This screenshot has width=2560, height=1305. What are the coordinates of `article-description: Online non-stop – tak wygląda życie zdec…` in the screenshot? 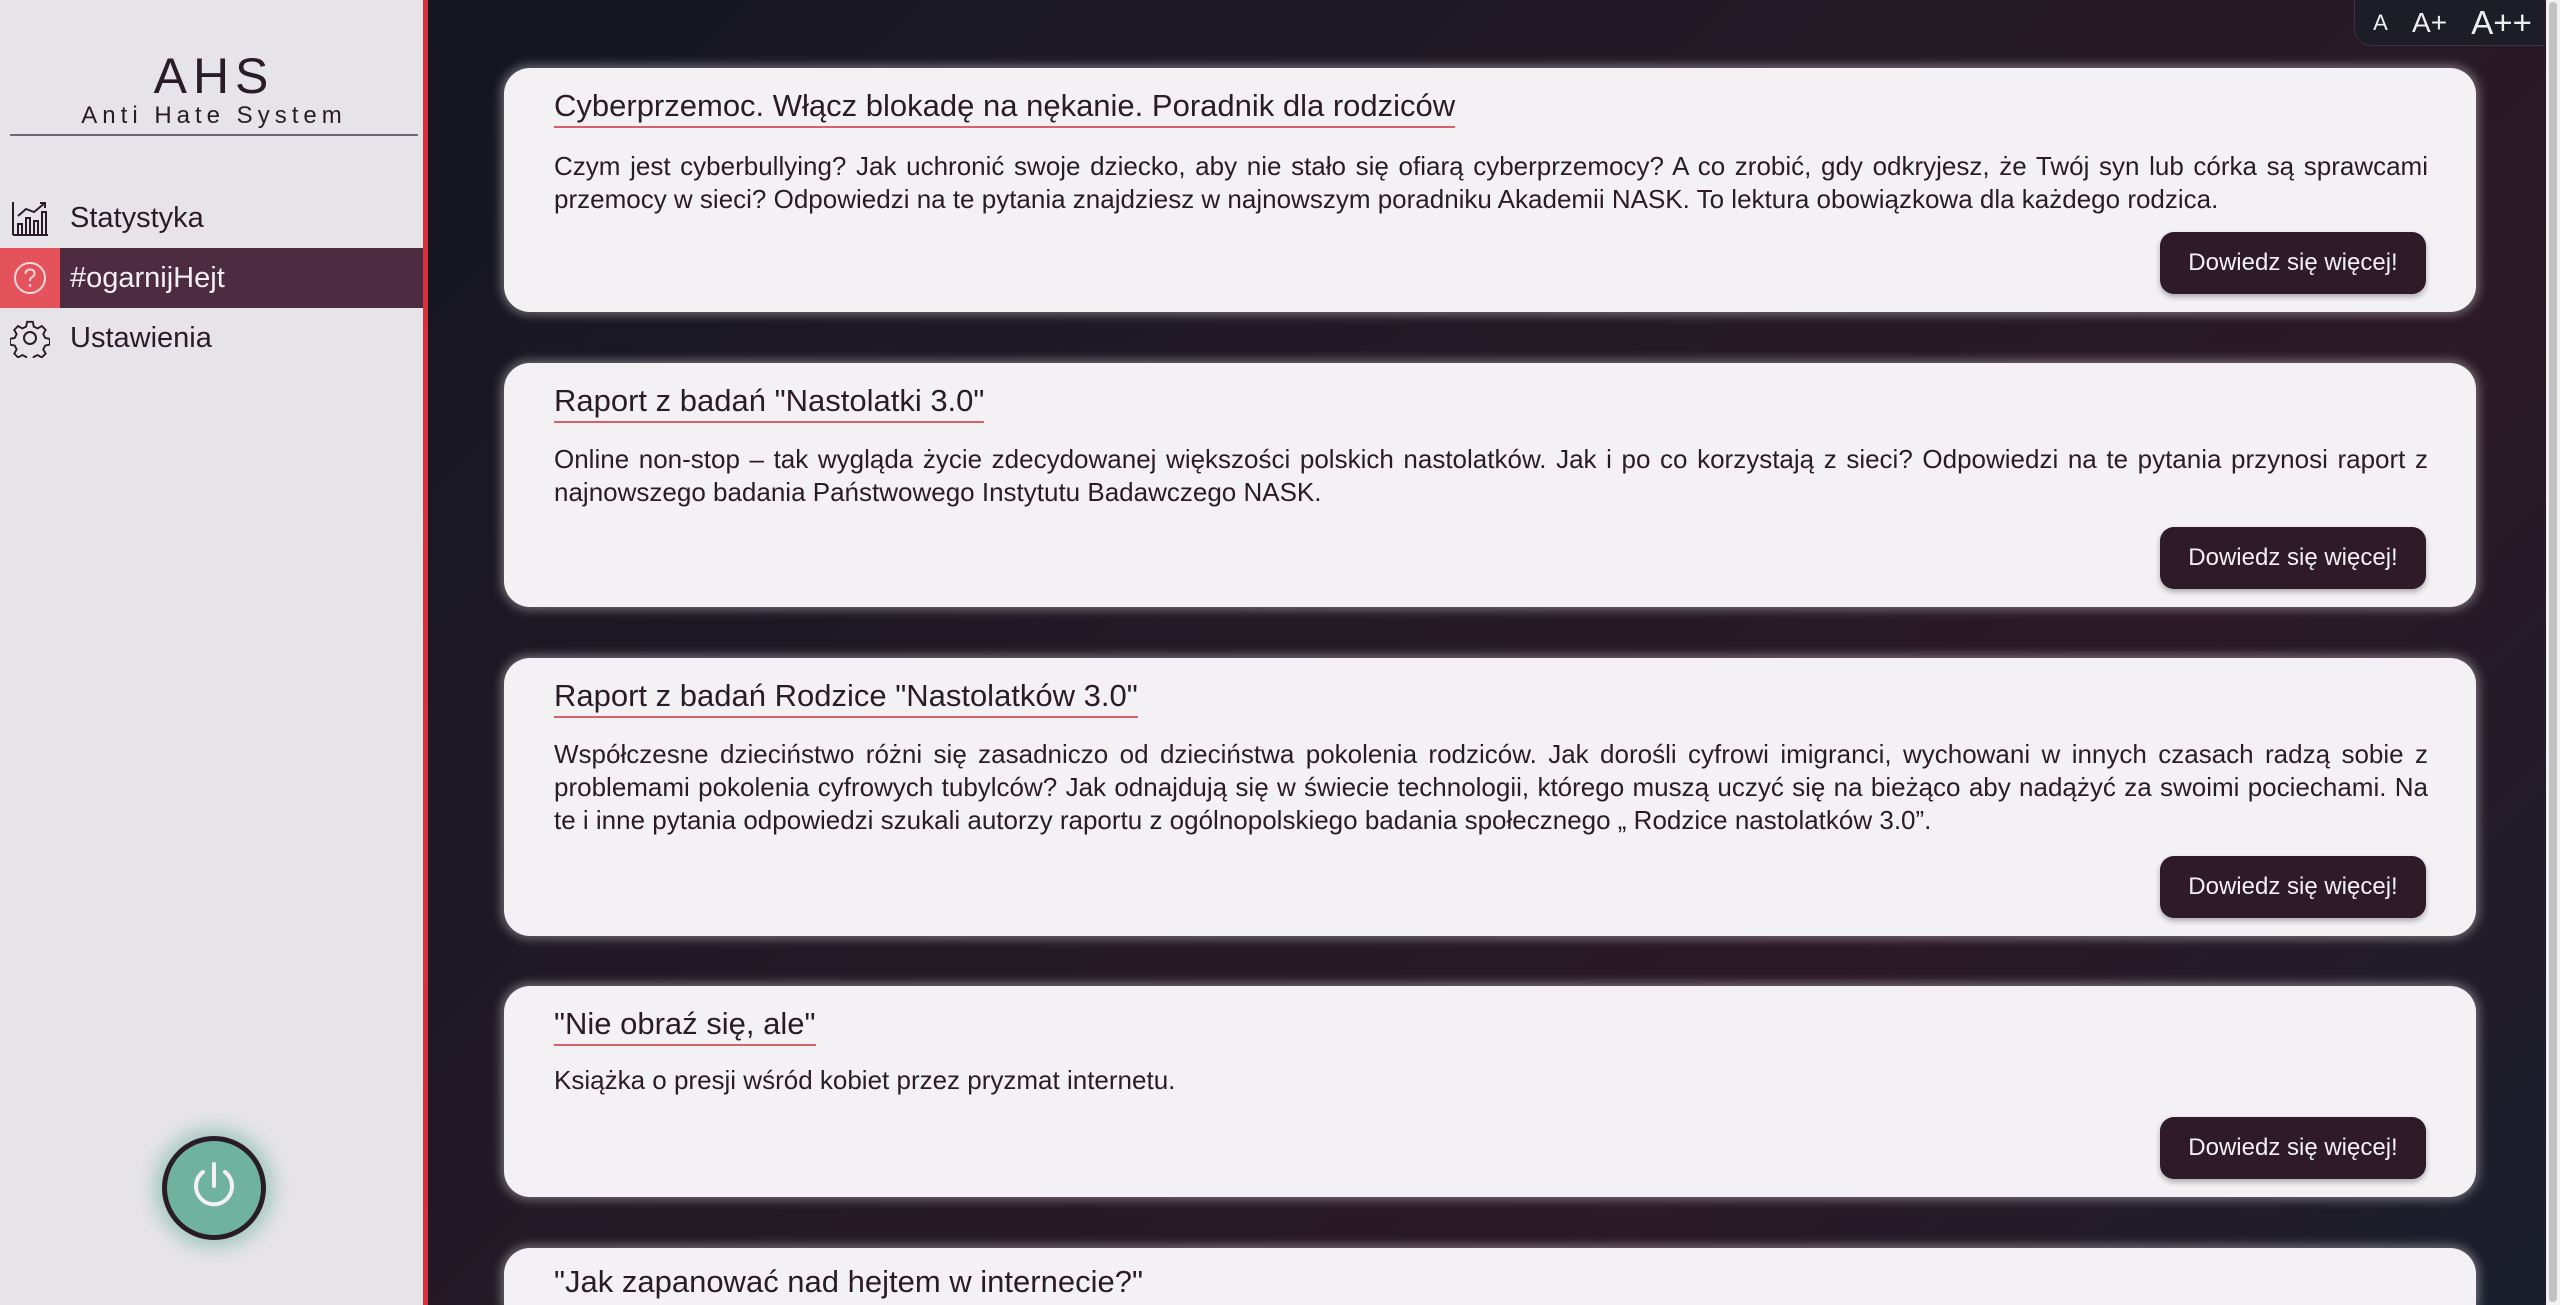 It's located at (1491, 475).